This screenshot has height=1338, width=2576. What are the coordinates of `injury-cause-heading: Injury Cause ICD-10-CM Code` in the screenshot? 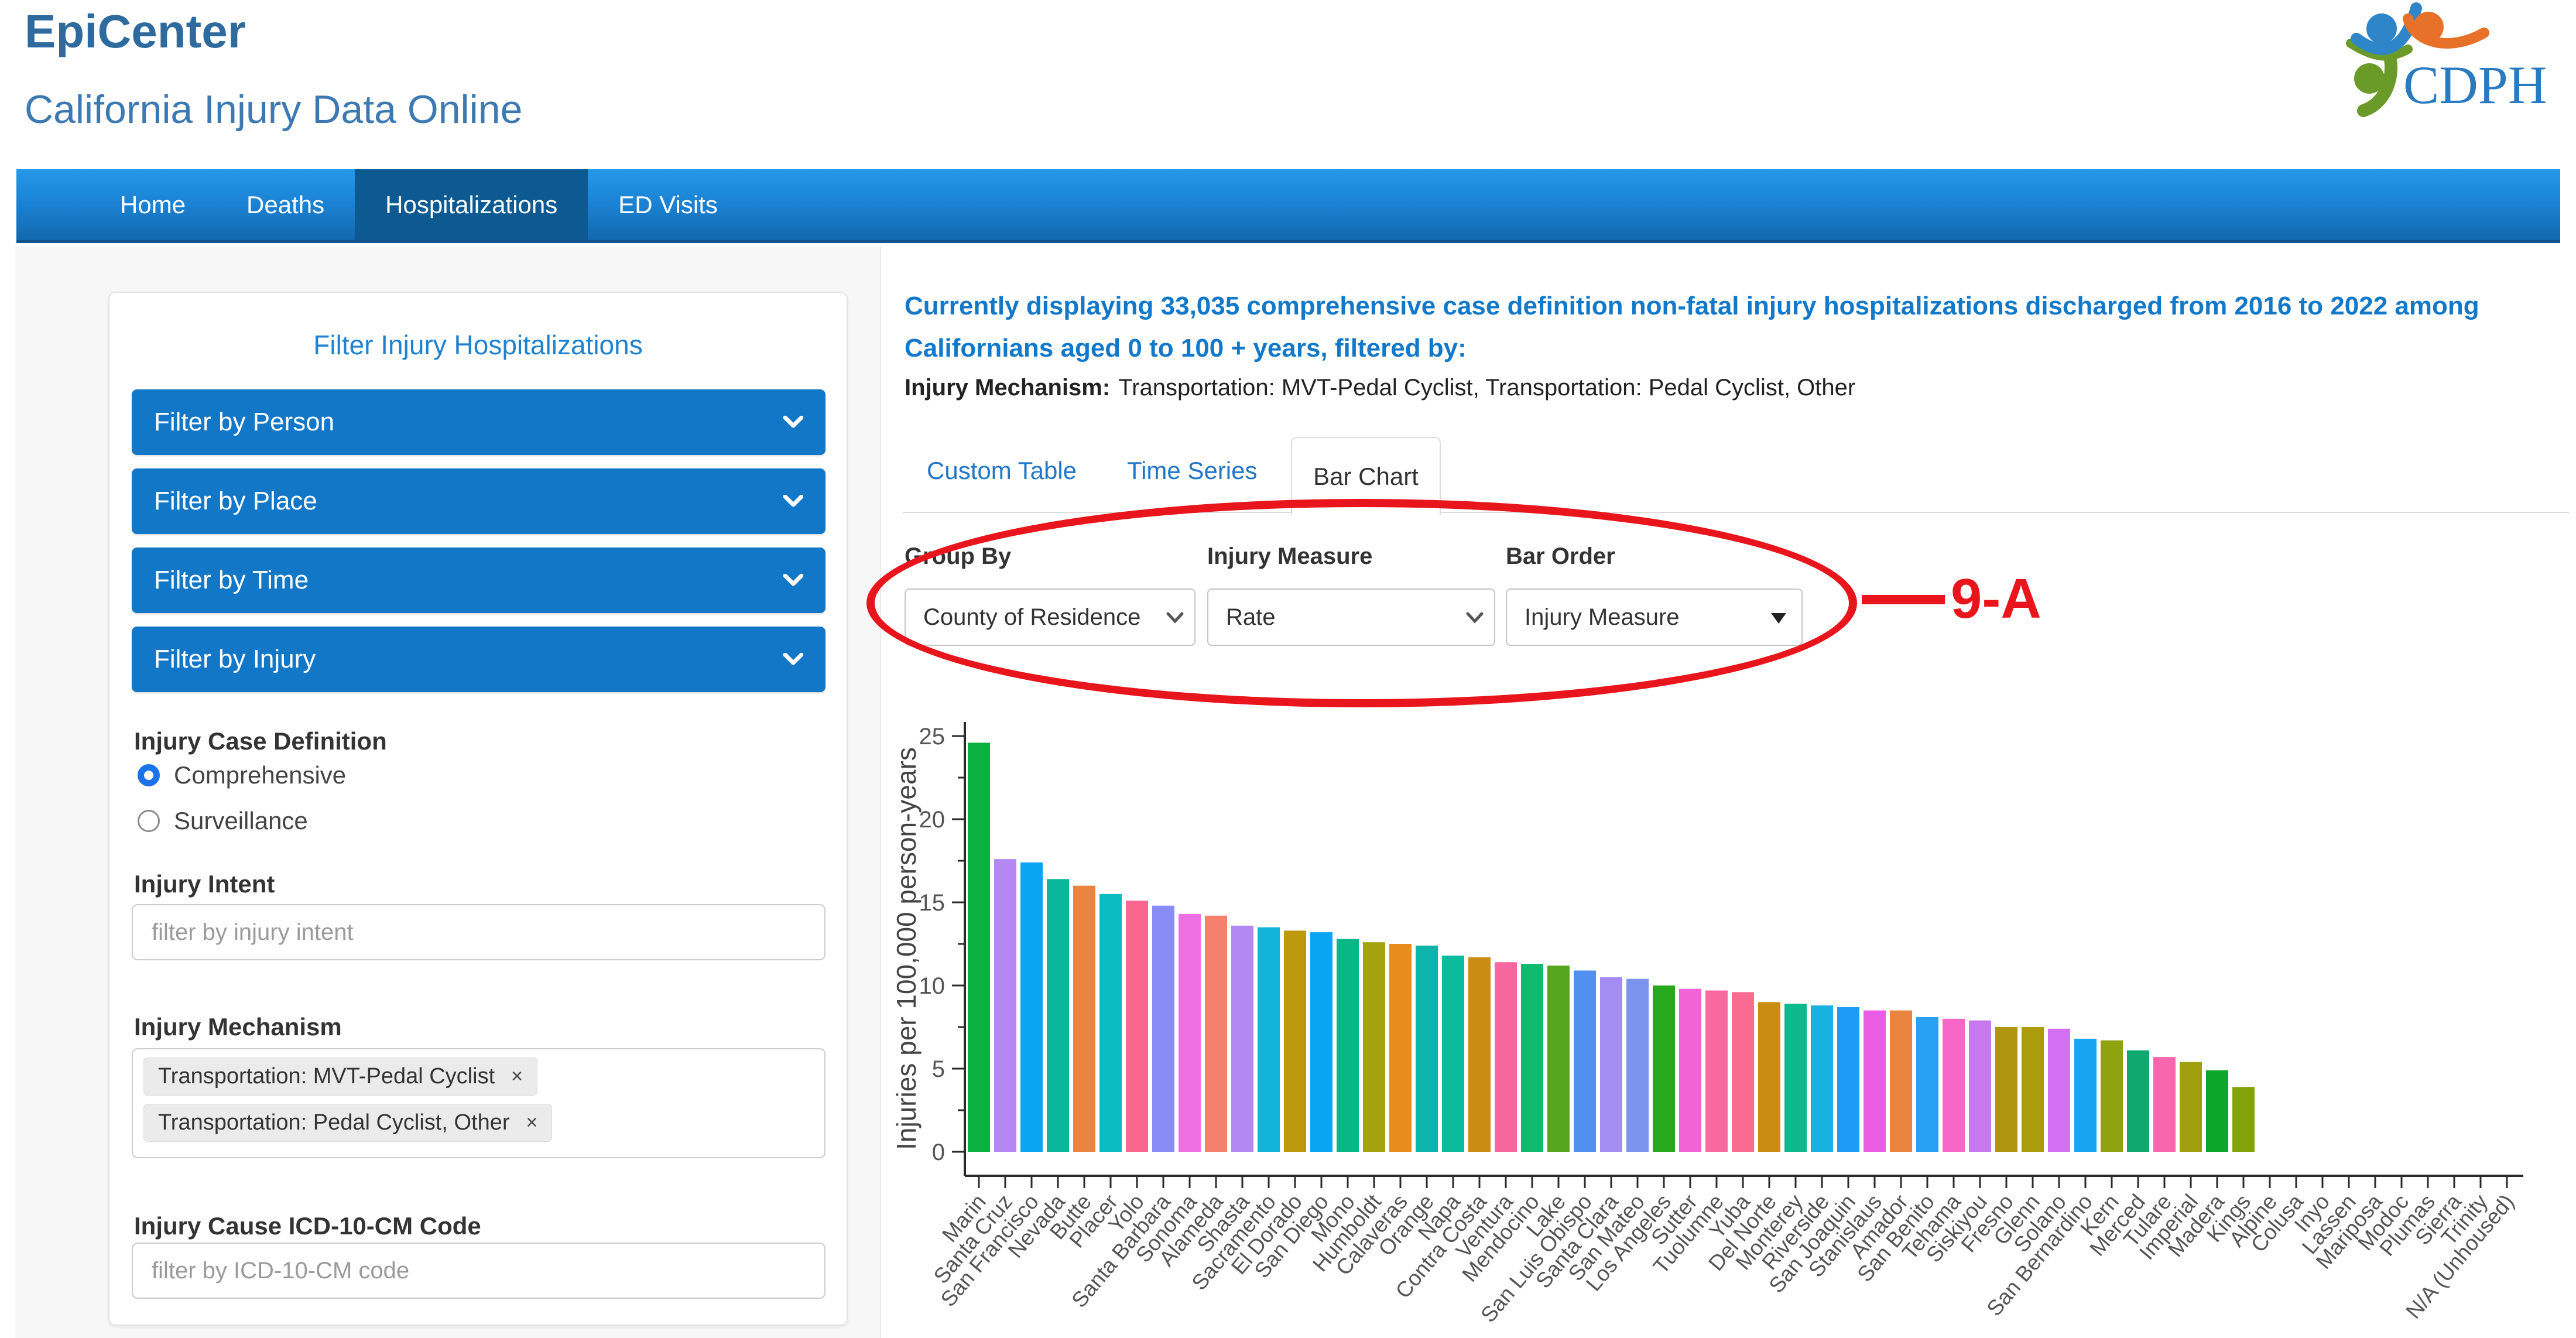 It's located at (308, 1226).